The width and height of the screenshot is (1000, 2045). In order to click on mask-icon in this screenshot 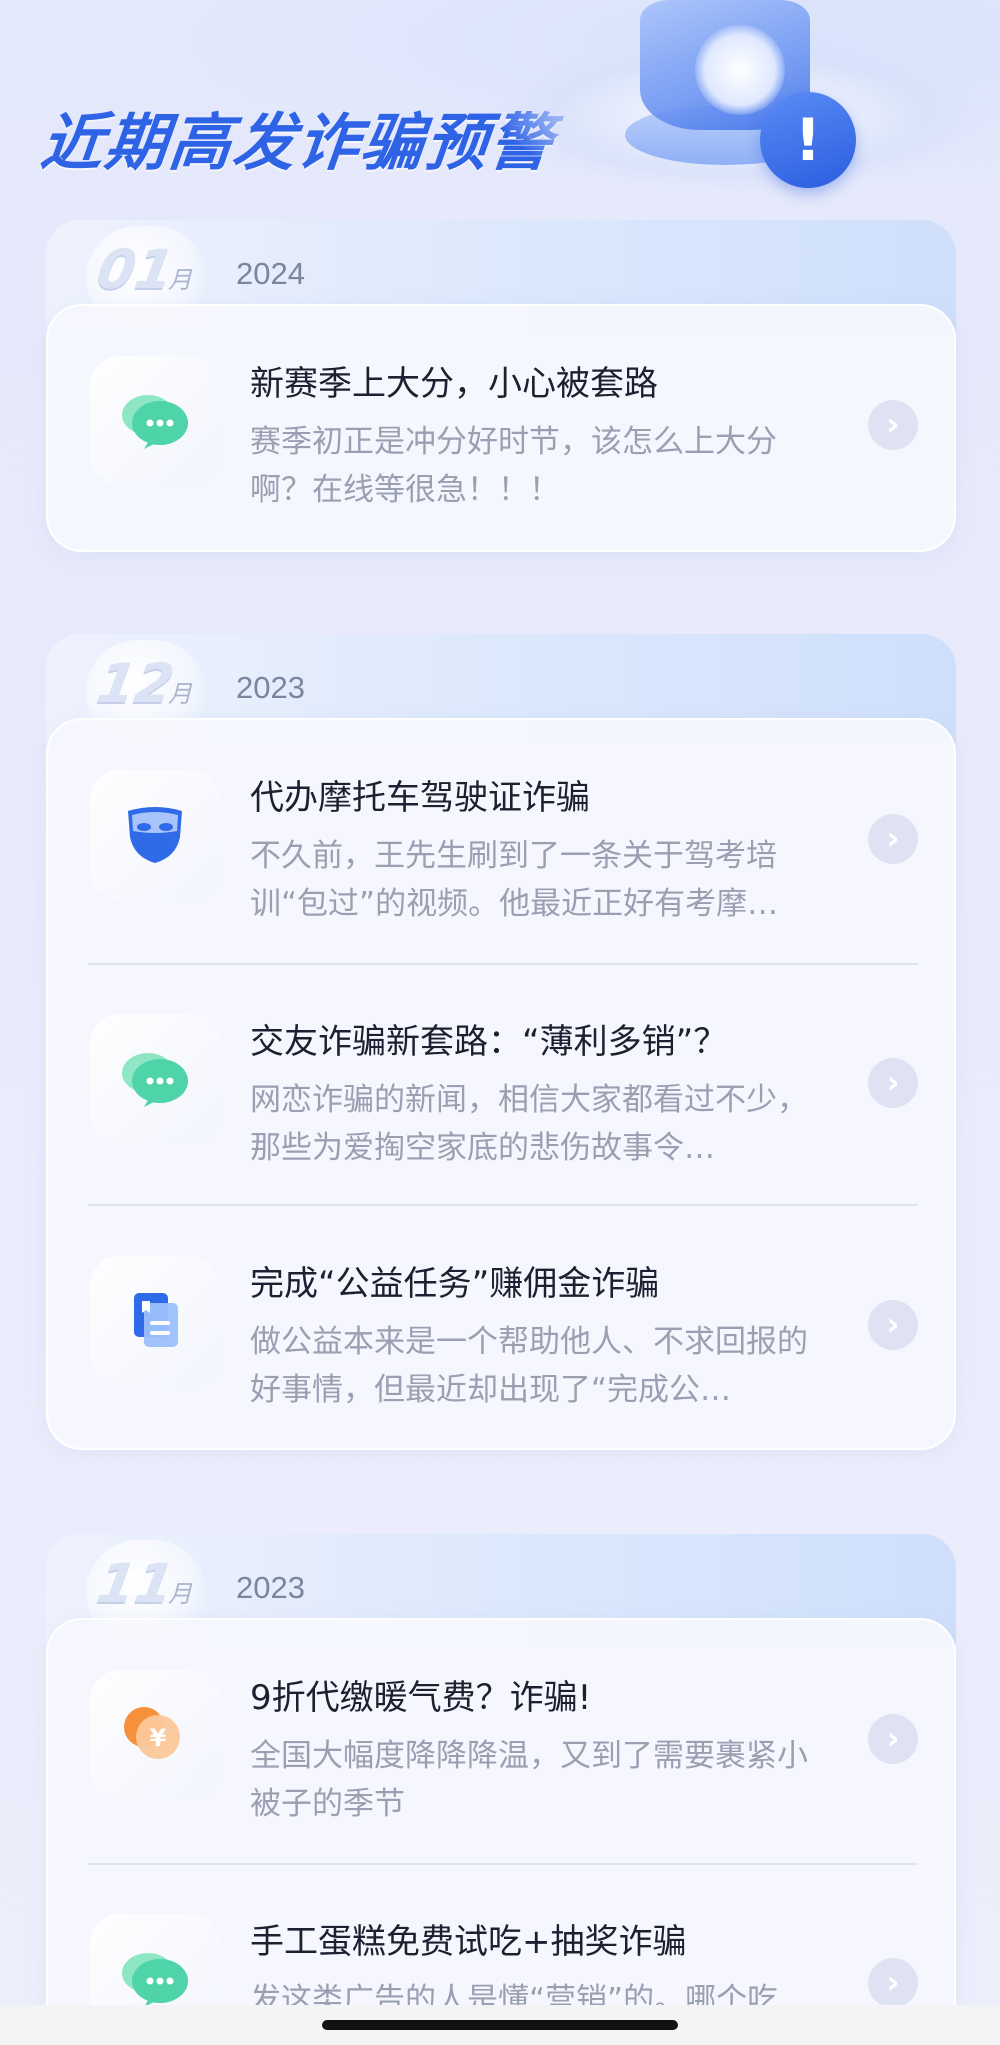, I will do `click(155, 835)`.